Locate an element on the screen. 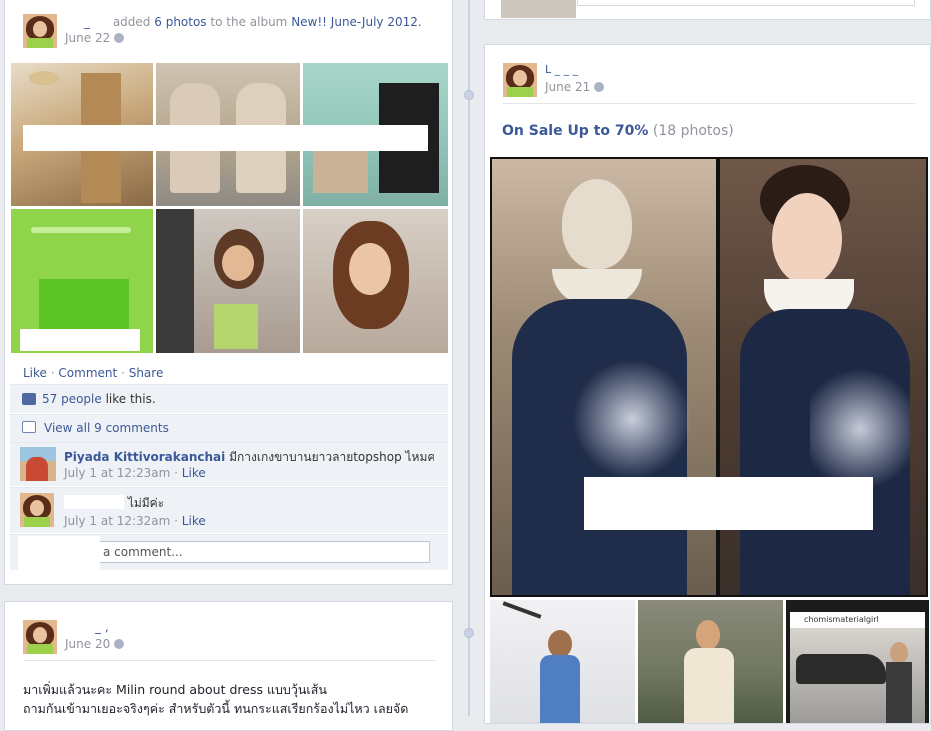 The width and height of the screenshot is (931, 731). album-thumb-3: chomismaterialgirl is located at coordinates (857, 661).